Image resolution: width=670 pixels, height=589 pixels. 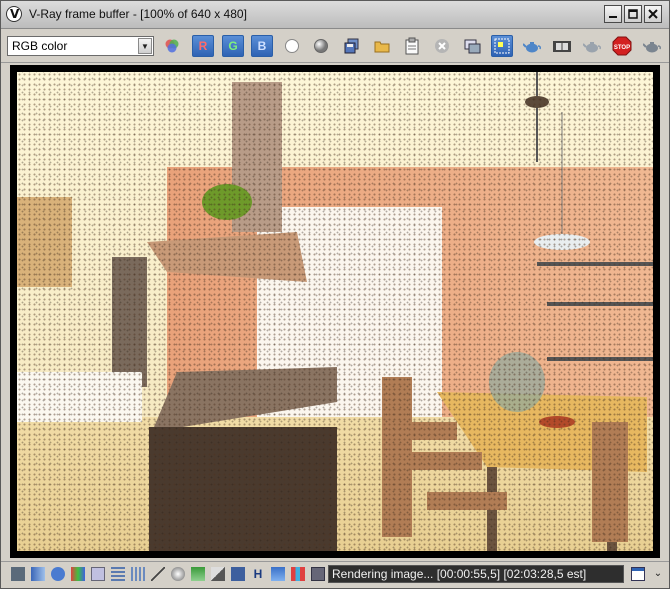 I want to click on close-icon, so click(x=653, y=14).